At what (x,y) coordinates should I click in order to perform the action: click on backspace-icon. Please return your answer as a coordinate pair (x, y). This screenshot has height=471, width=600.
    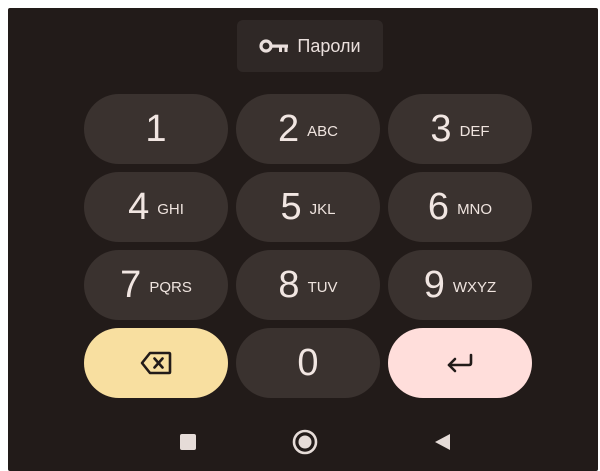
    Looking at the image, I should click on (156, 363).